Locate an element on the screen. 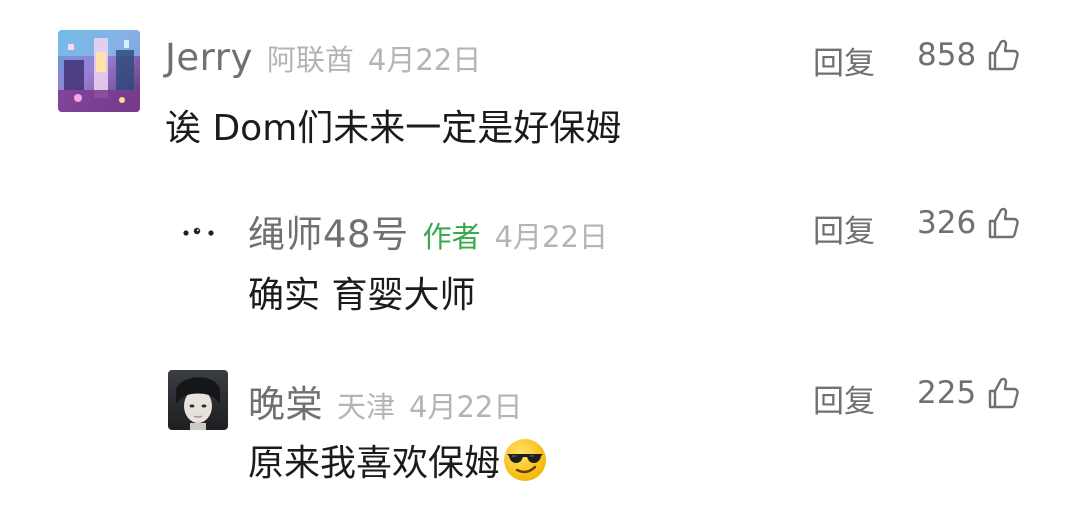 This screenshot has height=508, width=1080. username: Jerry is located at coordinates (209, 57).